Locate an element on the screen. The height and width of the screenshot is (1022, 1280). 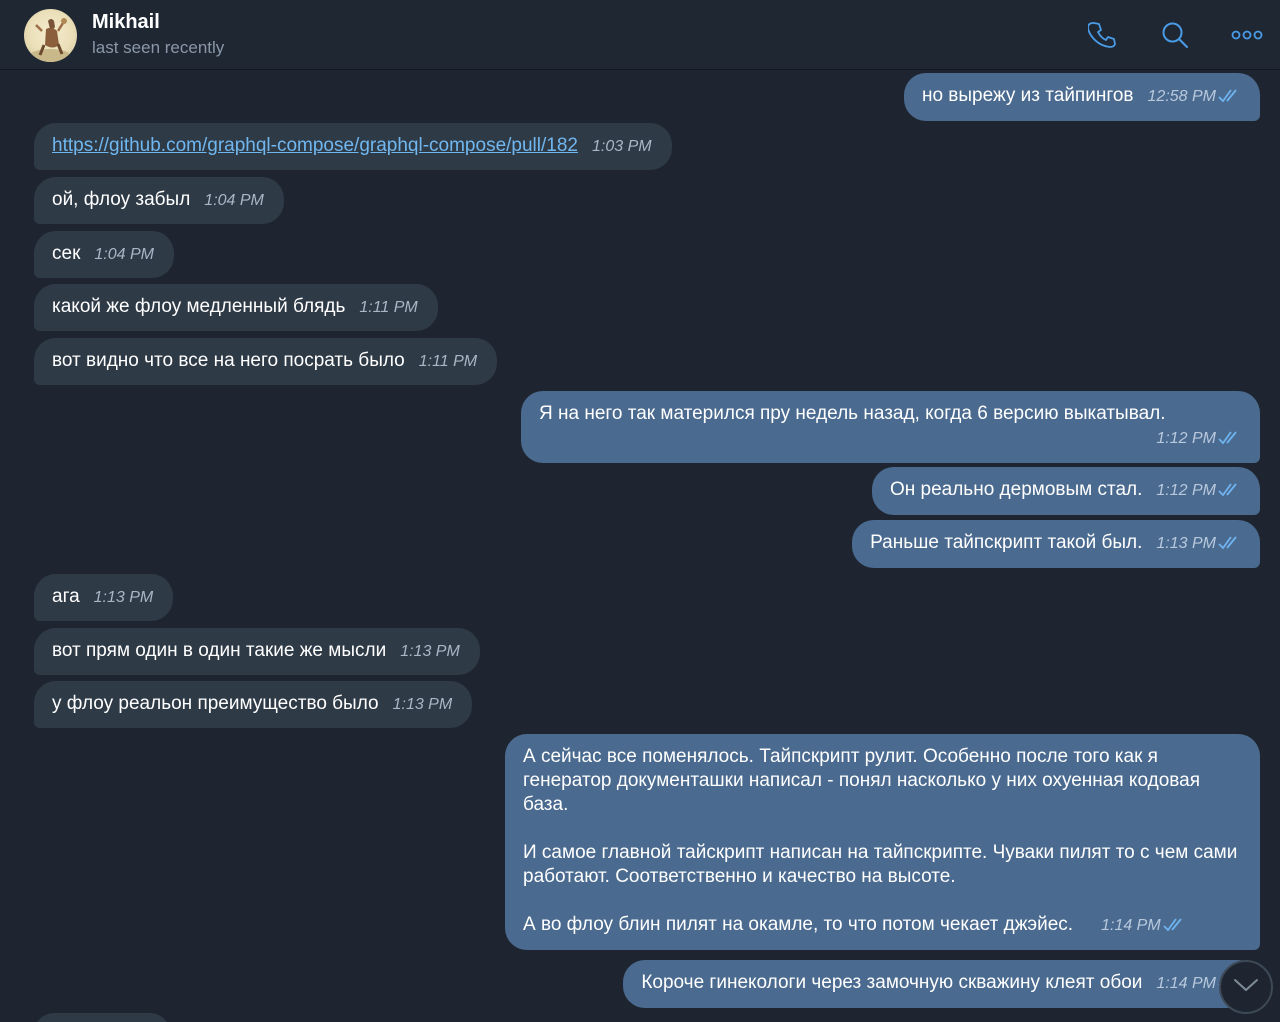
message-outgoing: Раньше тайпскрипт такой был. 1:13 PM is located at coordinates (1056, 544).